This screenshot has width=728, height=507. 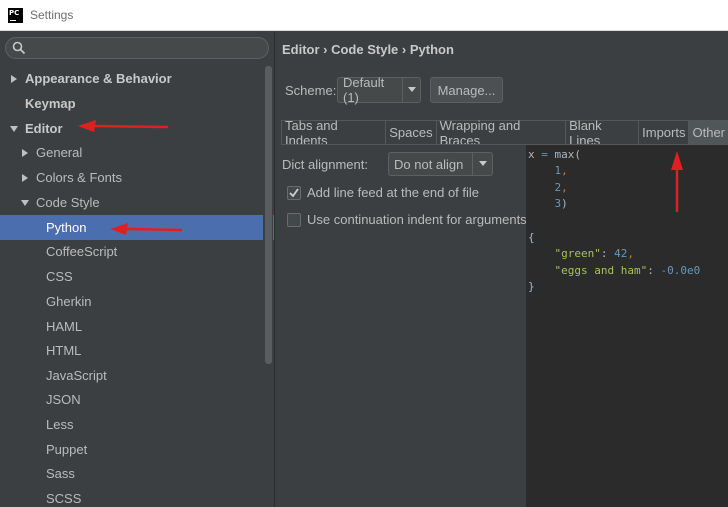 What do you see at coordinates (137, 251) in the screenshot?
I see `tree-item-coffeescript: CoffeeScript` at bounding box center [137, 251].